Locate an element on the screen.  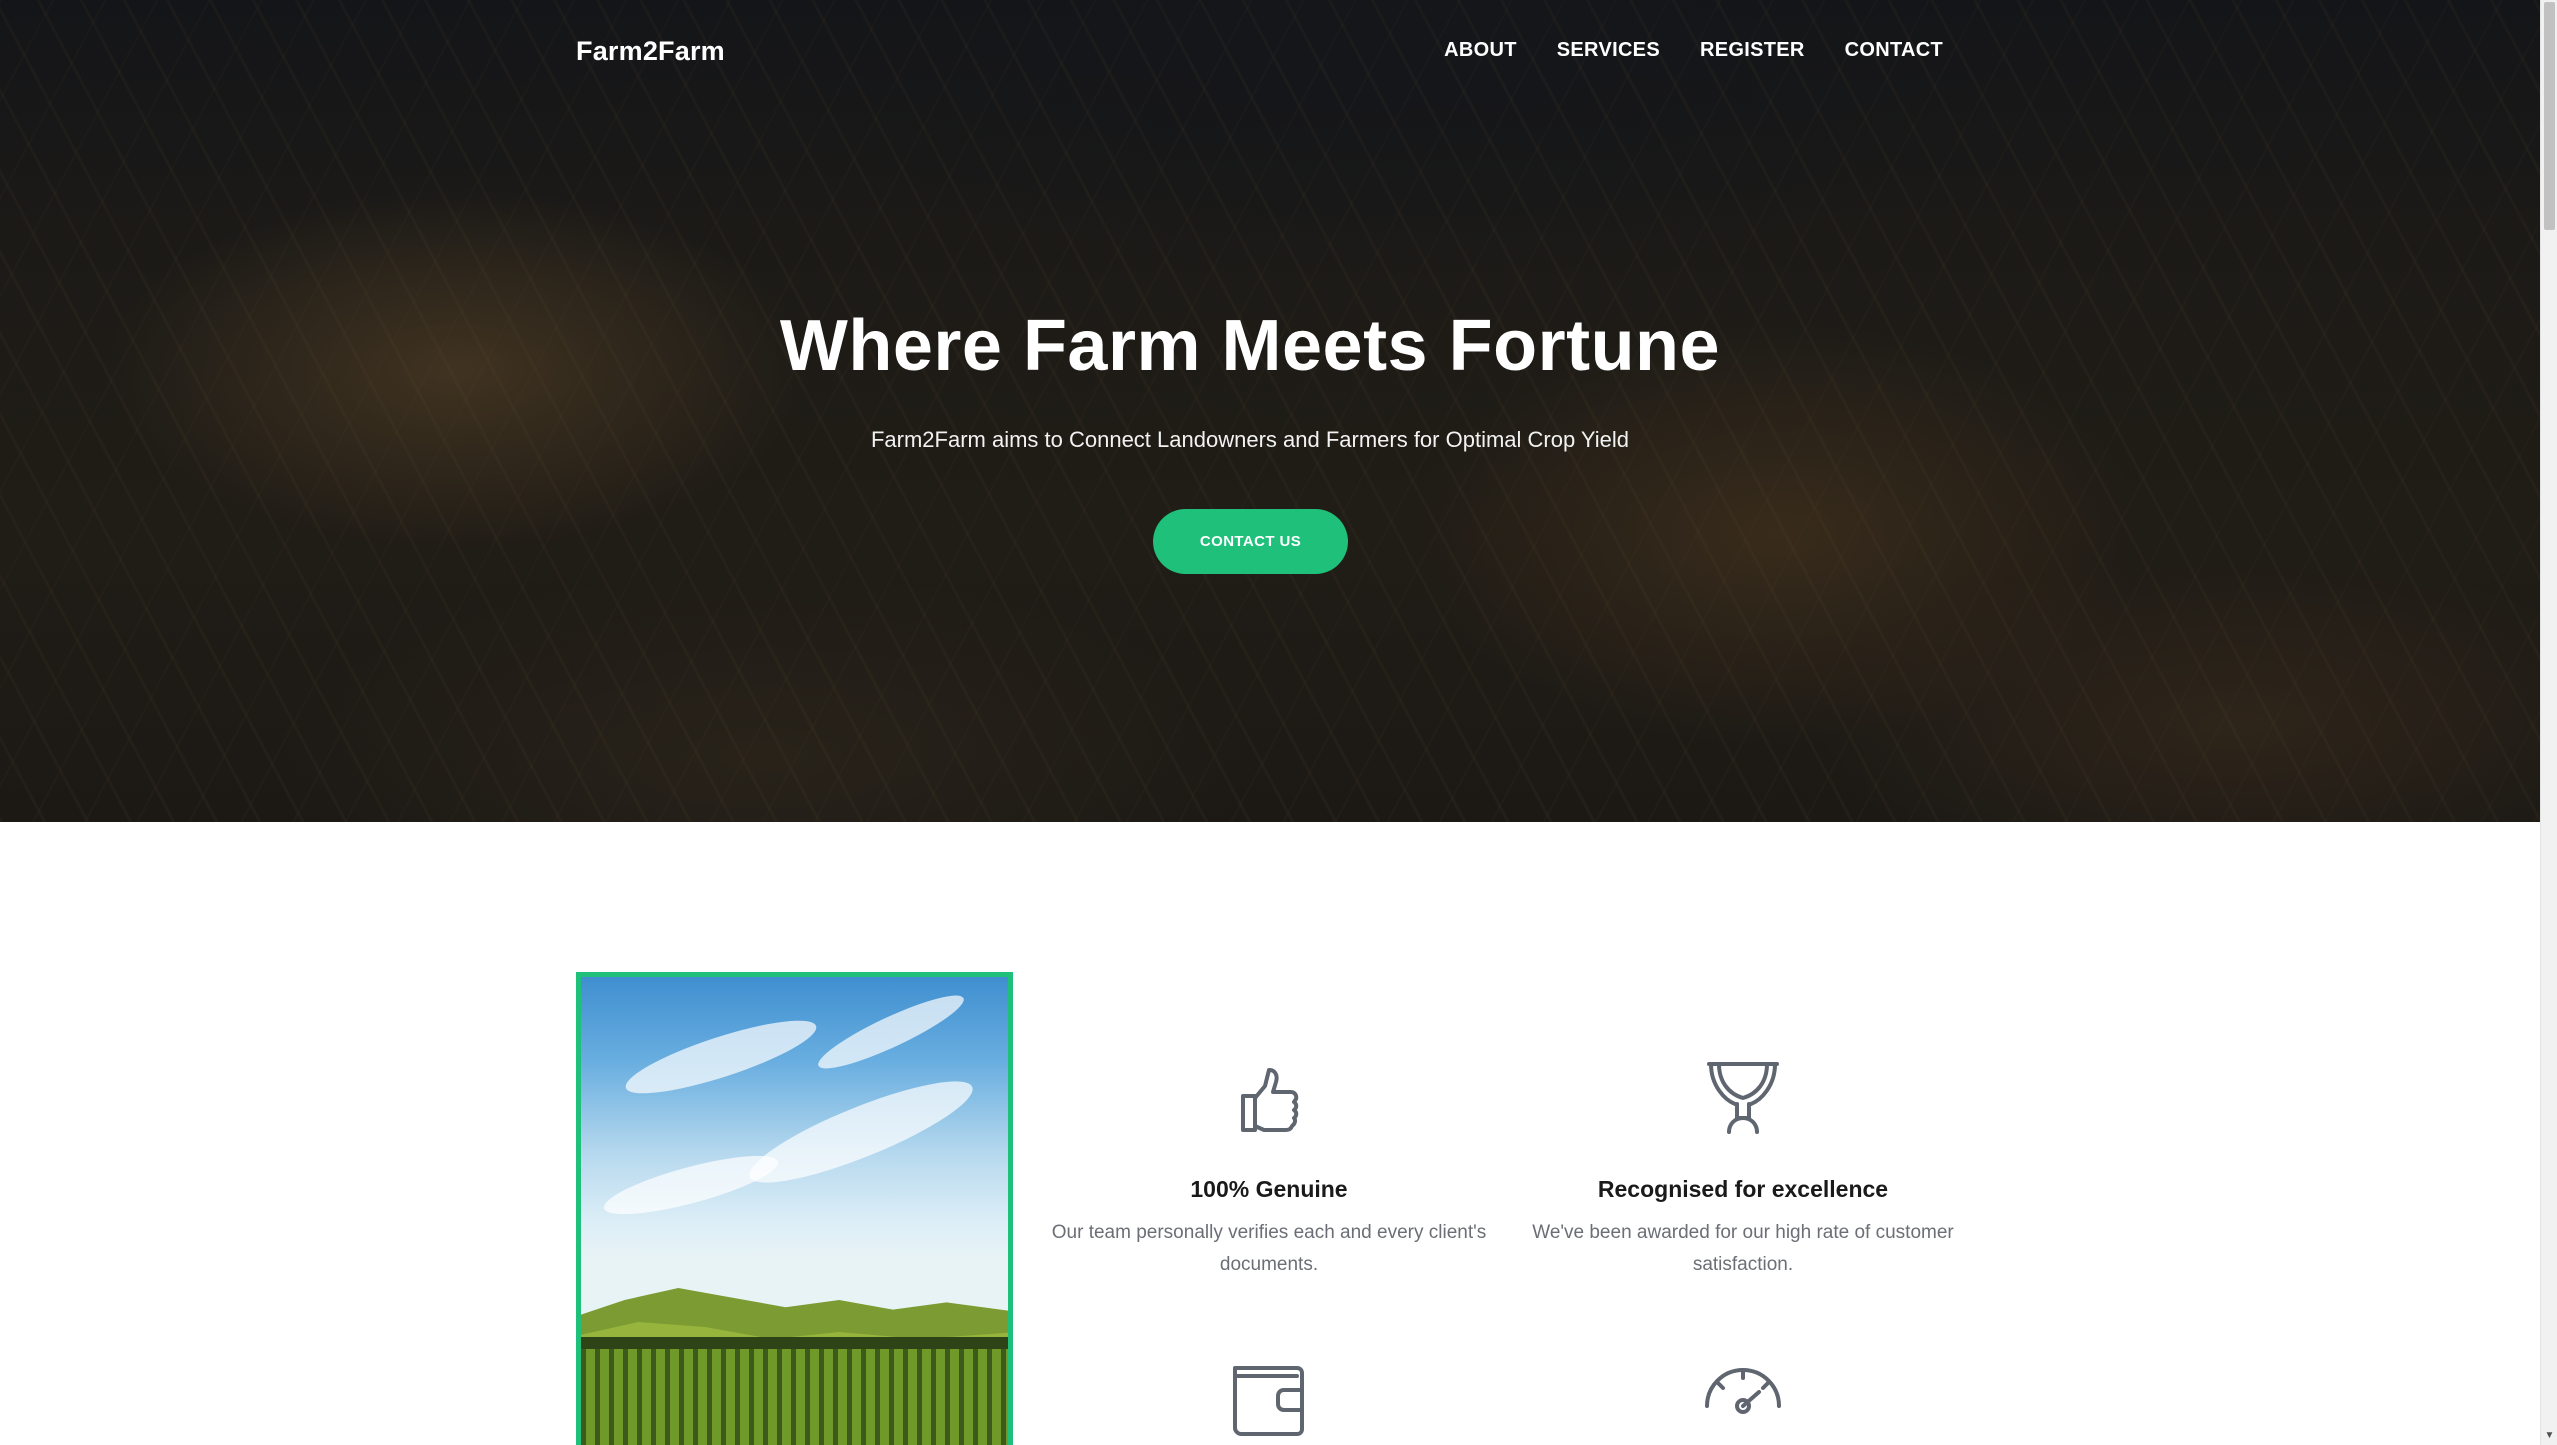
wallet-icon is located at coordinates (1268, 1401).